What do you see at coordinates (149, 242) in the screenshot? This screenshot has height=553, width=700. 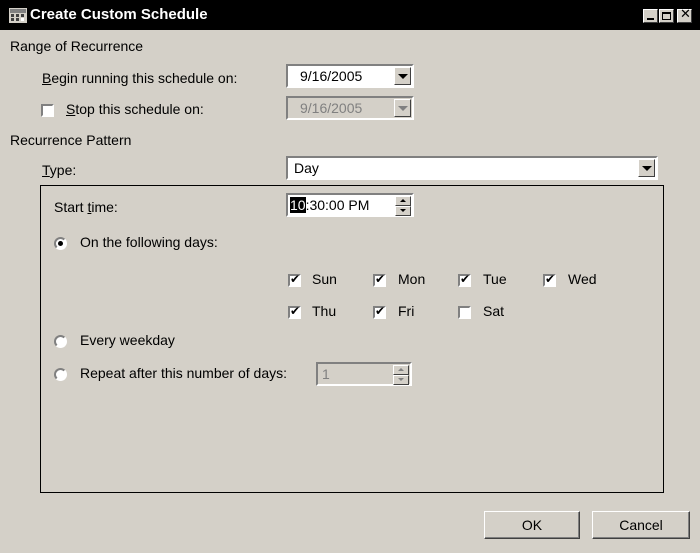 I see `following-days-label: On the following days:` at bounding box center [149, 242].